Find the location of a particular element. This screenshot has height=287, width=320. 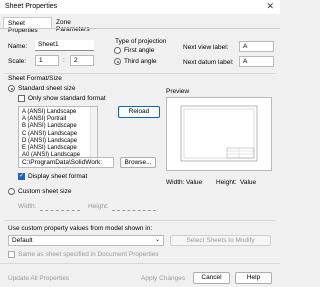

tab-sheet-properties: Sheet Properties is located at coordinates (27, 25).